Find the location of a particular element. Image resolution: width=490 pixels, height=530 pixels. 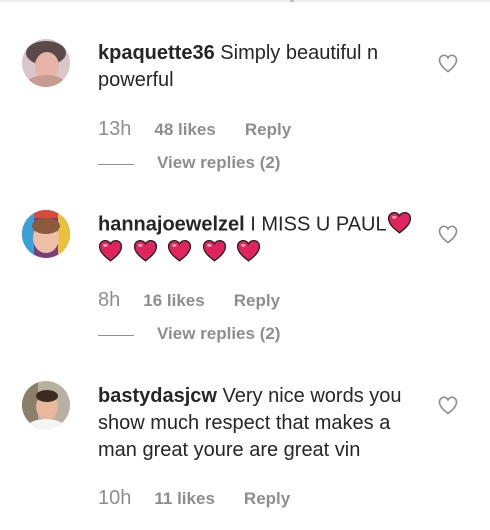

comment-meta: 8h 16 likes Reply is located at coordinates (189, 301).